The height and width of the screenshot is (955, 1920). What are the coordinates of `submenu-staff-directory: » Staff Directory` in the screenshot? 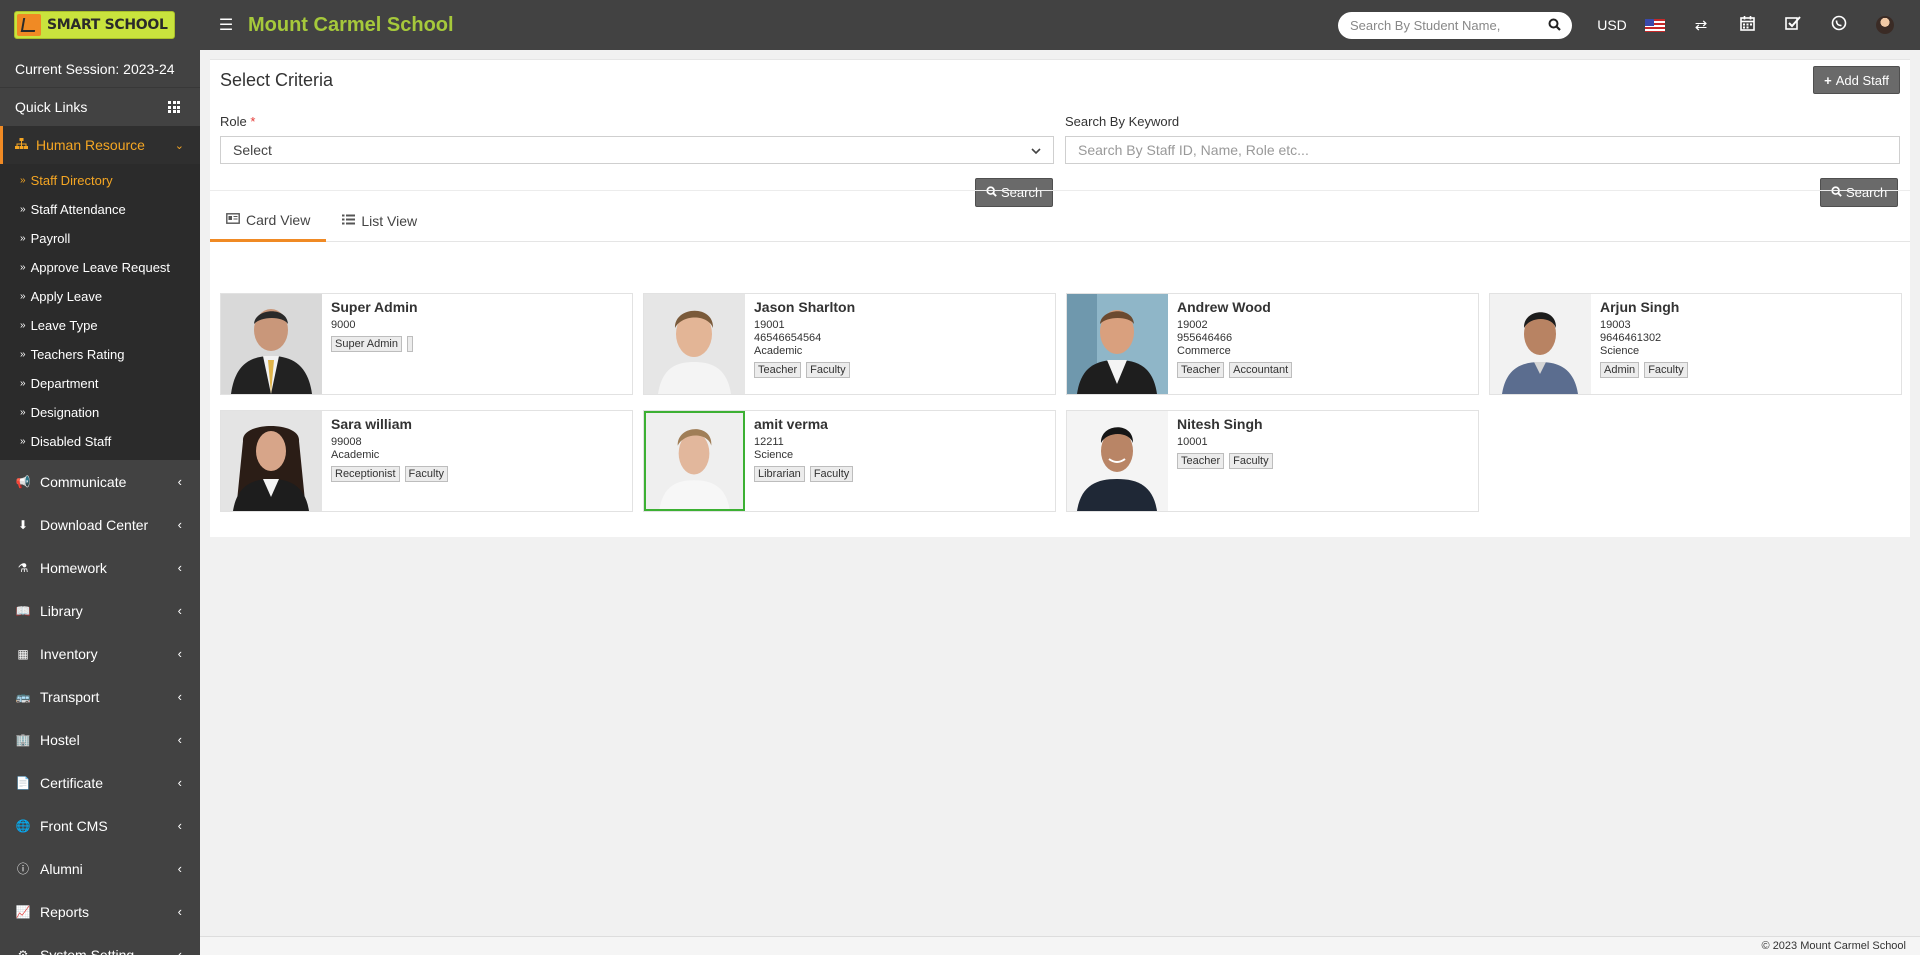 It's located at (100, 180).